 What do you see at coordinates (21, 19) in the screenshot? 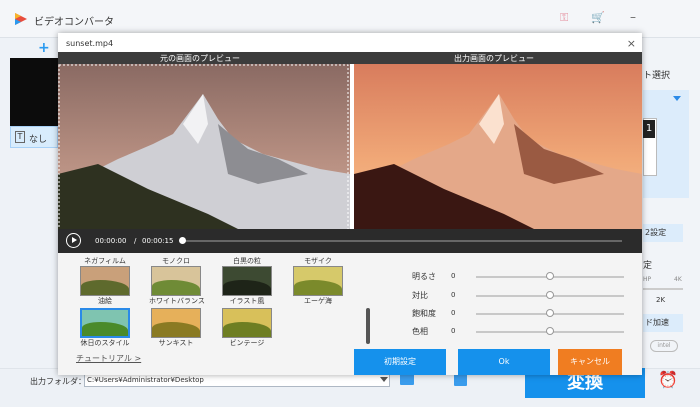
I see `app-logo-icon` at bounding box center [21, 19].